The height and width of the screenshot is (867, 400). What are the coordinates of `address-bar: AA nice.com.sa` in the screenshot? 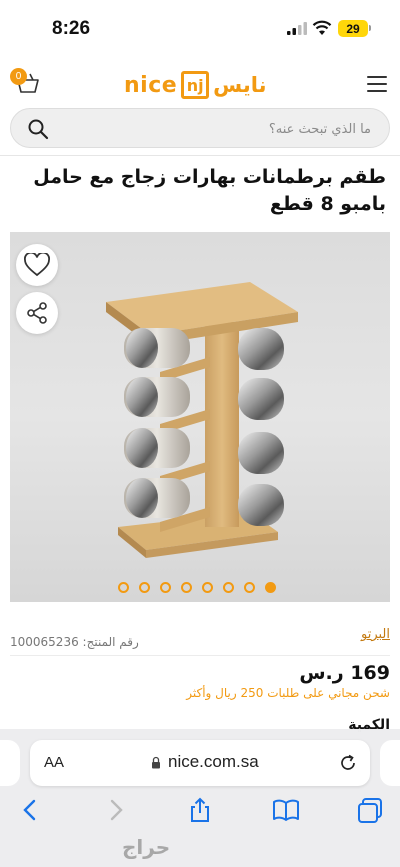 It's located at (200, 763).